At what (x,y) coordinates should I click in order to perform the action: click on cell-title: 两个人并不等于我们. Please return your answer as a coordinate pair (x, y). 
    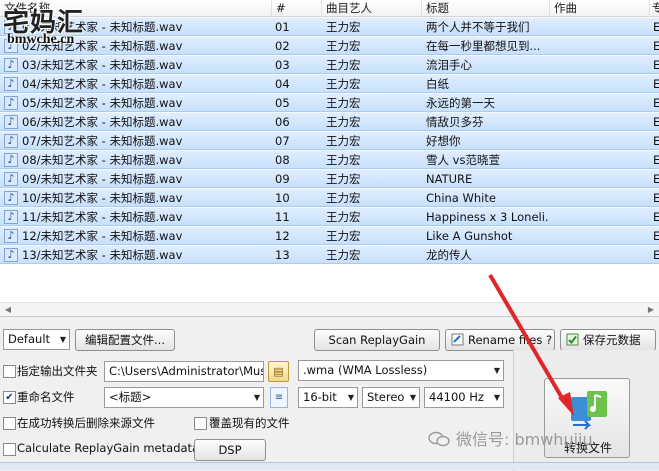
    Looking at the image, I should click on (478, 27).